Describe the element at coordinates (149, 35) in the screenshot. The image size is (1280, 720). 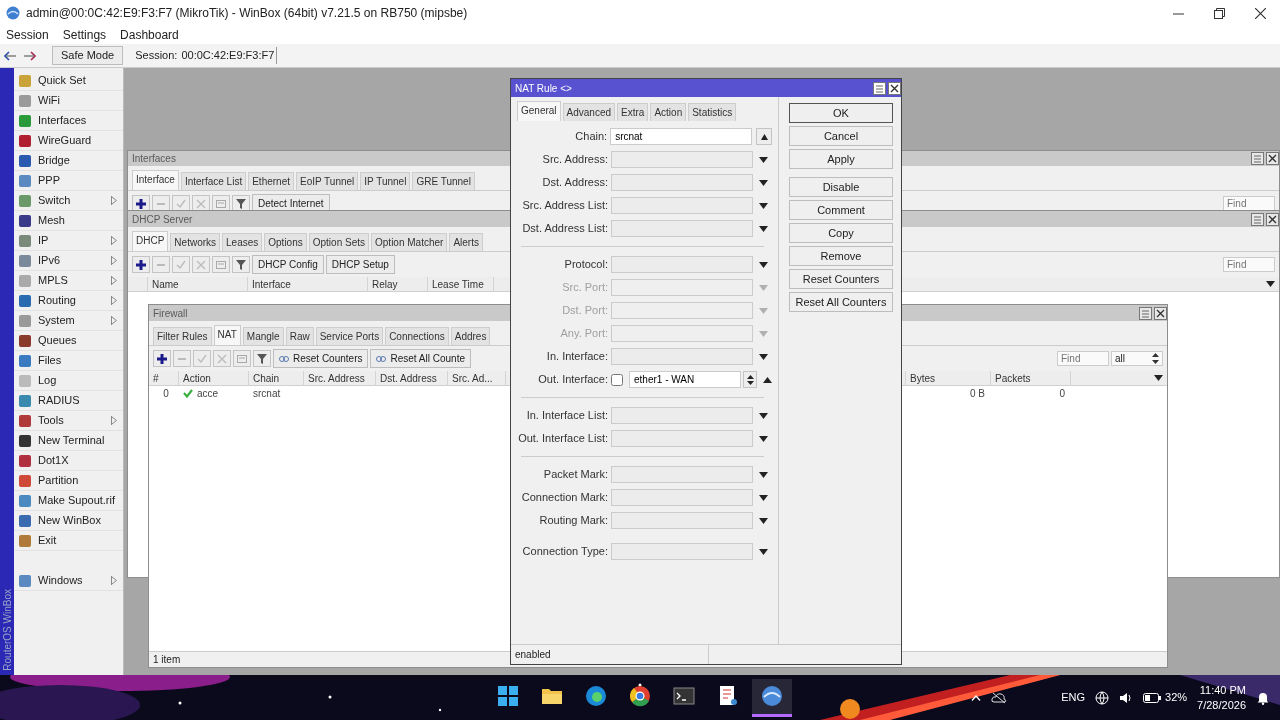
I see `menu-item: Dashboard` at that location.